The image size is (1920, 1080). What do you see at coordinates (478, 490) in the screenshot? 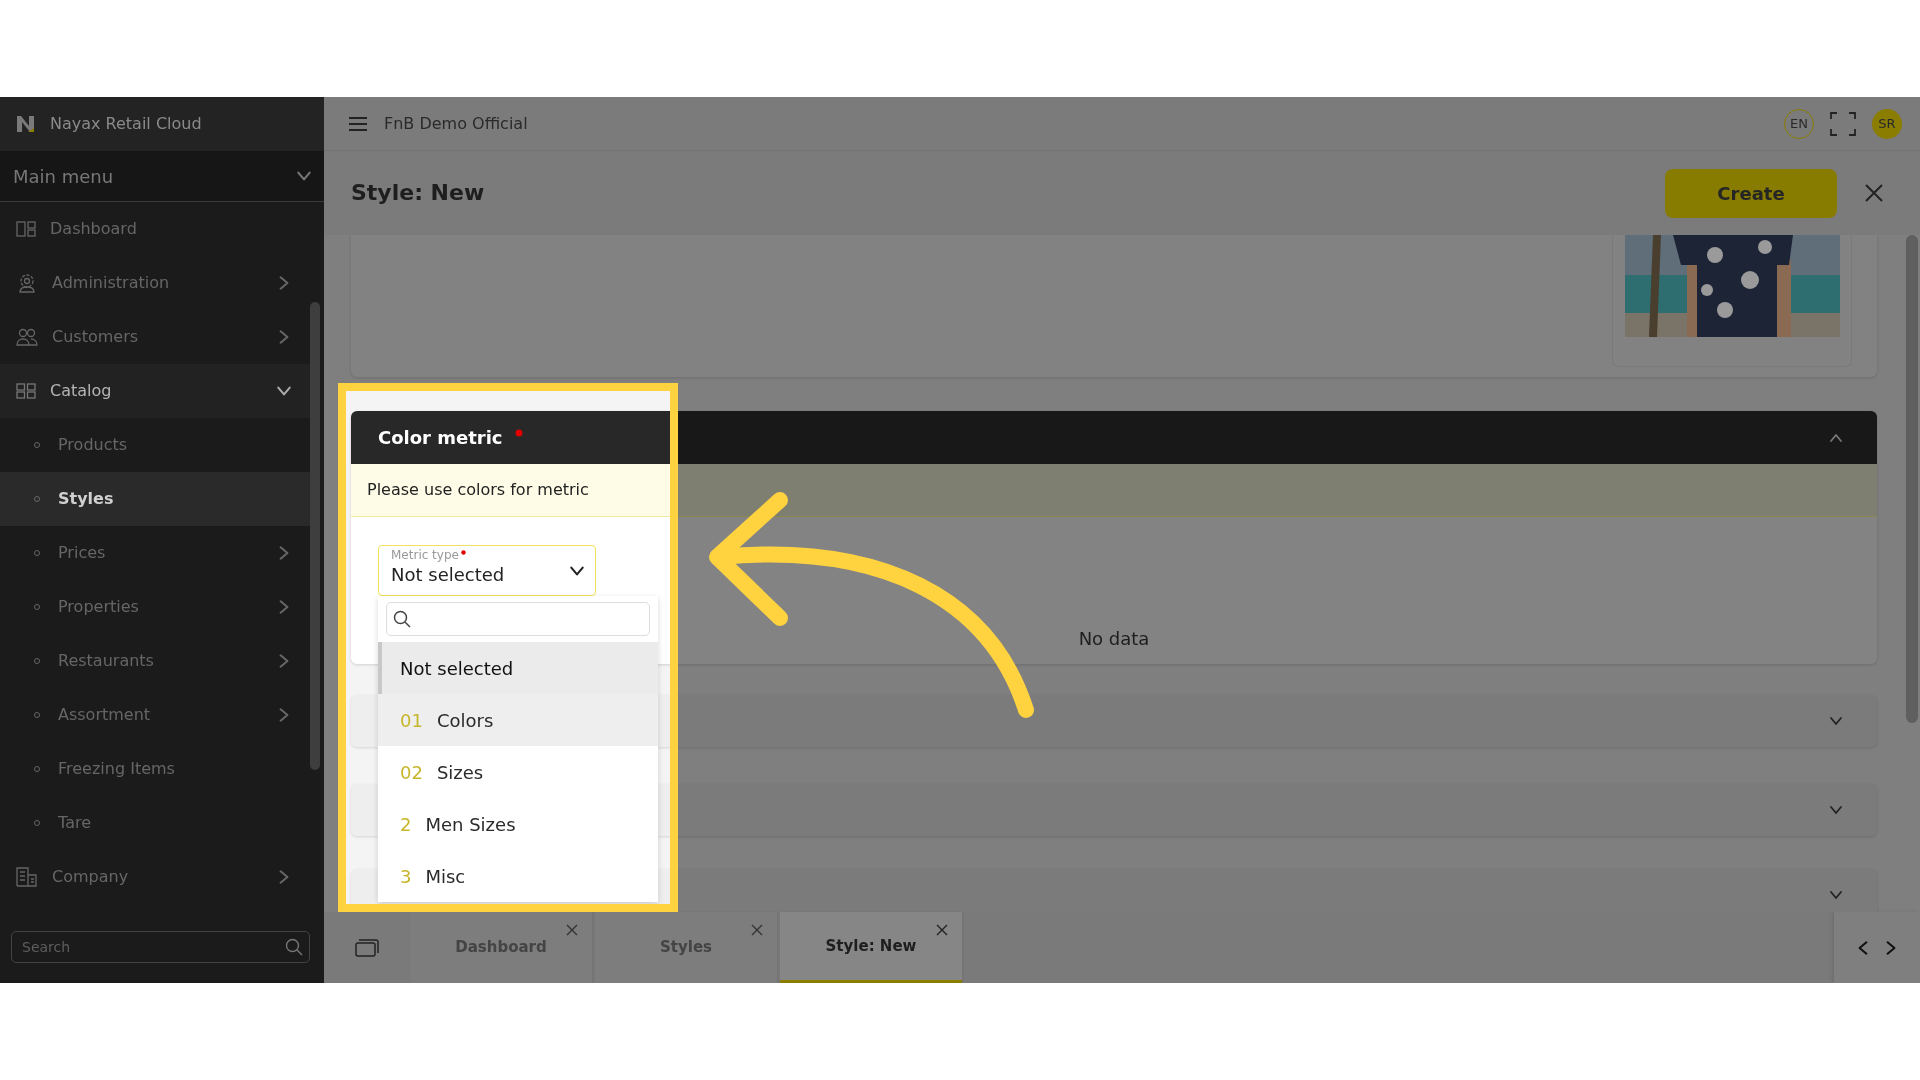
I see `hint-text: Please use colors for metric` at bounding box center [478, 490].